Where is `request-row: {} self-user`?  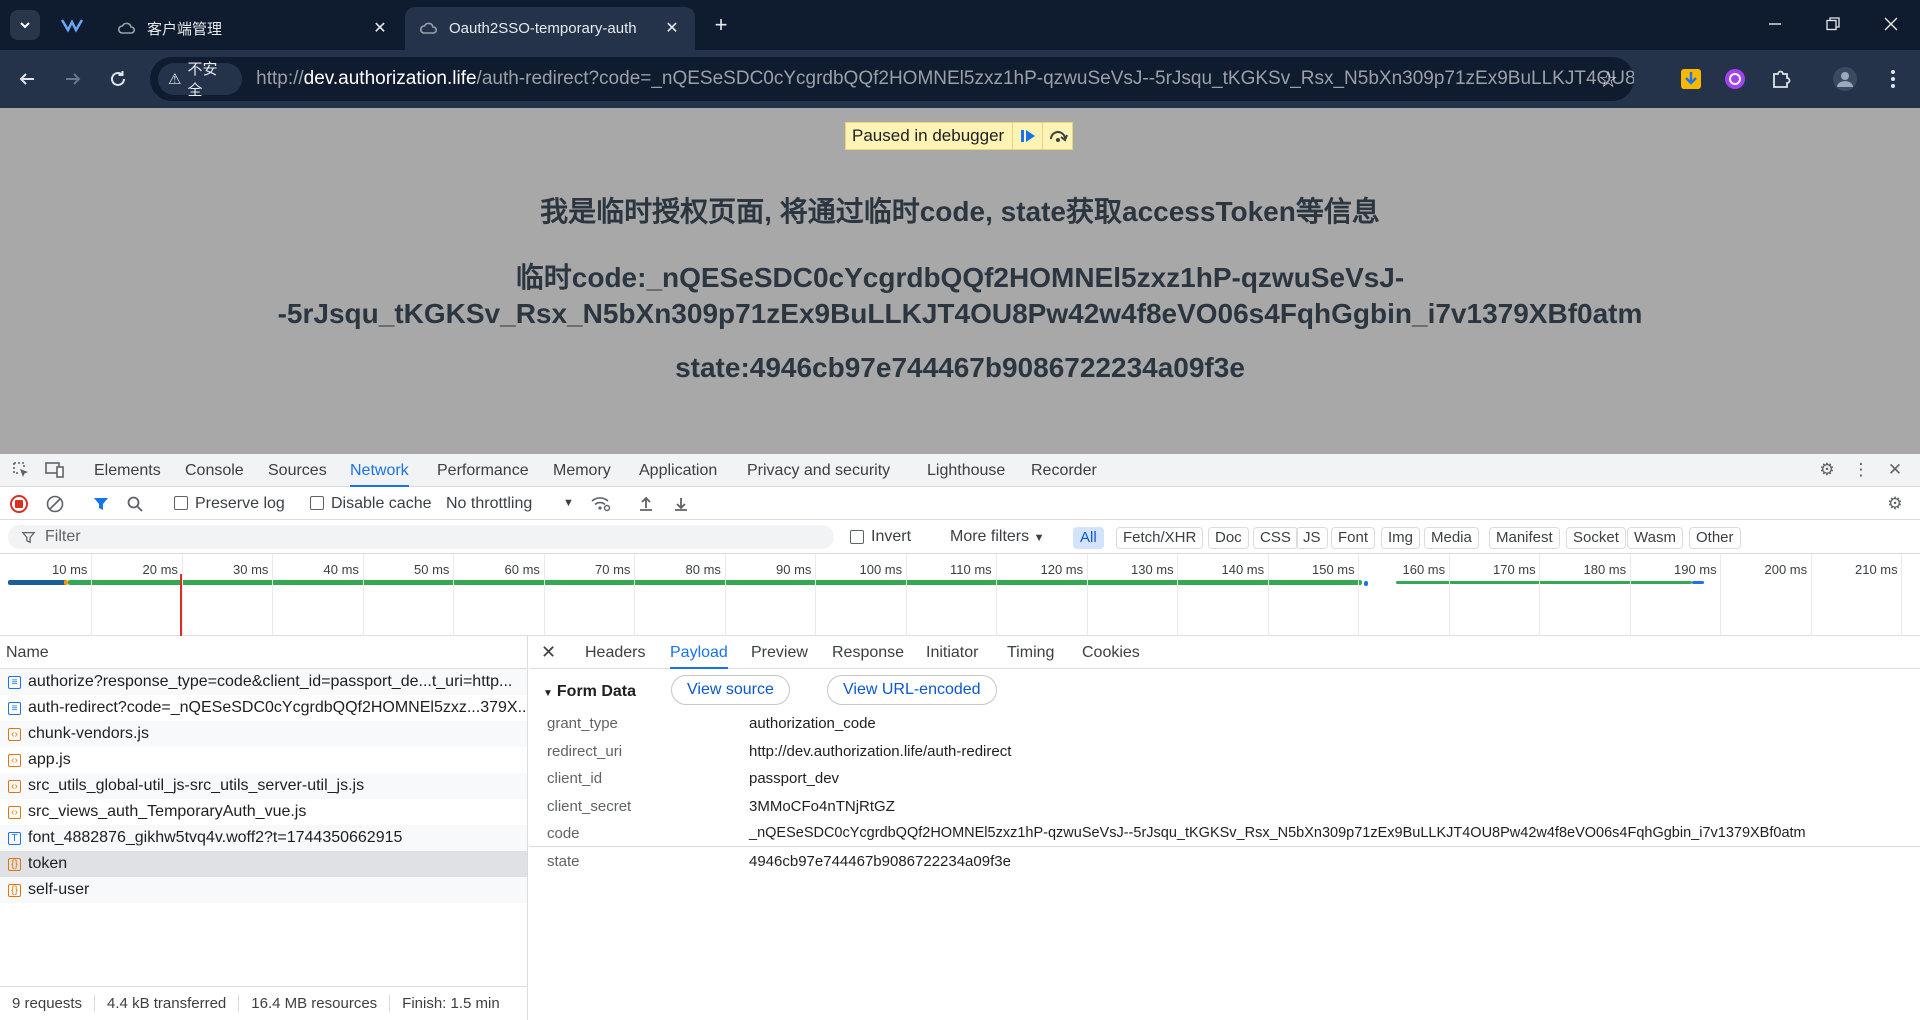
request-row: {} self-user is located at coordinates (263, 890).